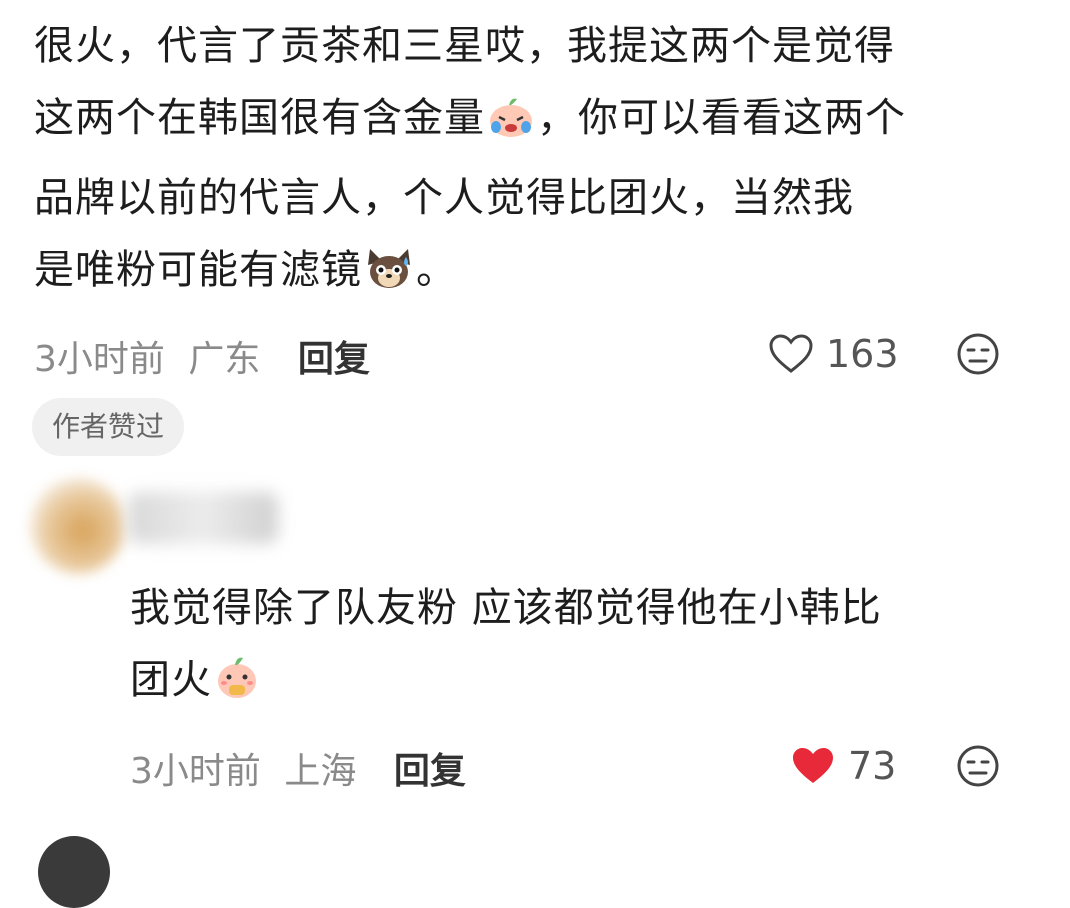 The width and height of the screenshot is (1070, 908). Describe the element at coordinates (862, 354) in the screenshot. I see `like-count: 163` at that location.